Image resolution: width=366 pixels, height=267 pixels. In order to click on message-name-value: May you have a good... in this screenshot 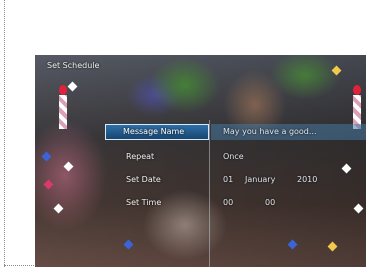, I will do `click(270, 131)`.